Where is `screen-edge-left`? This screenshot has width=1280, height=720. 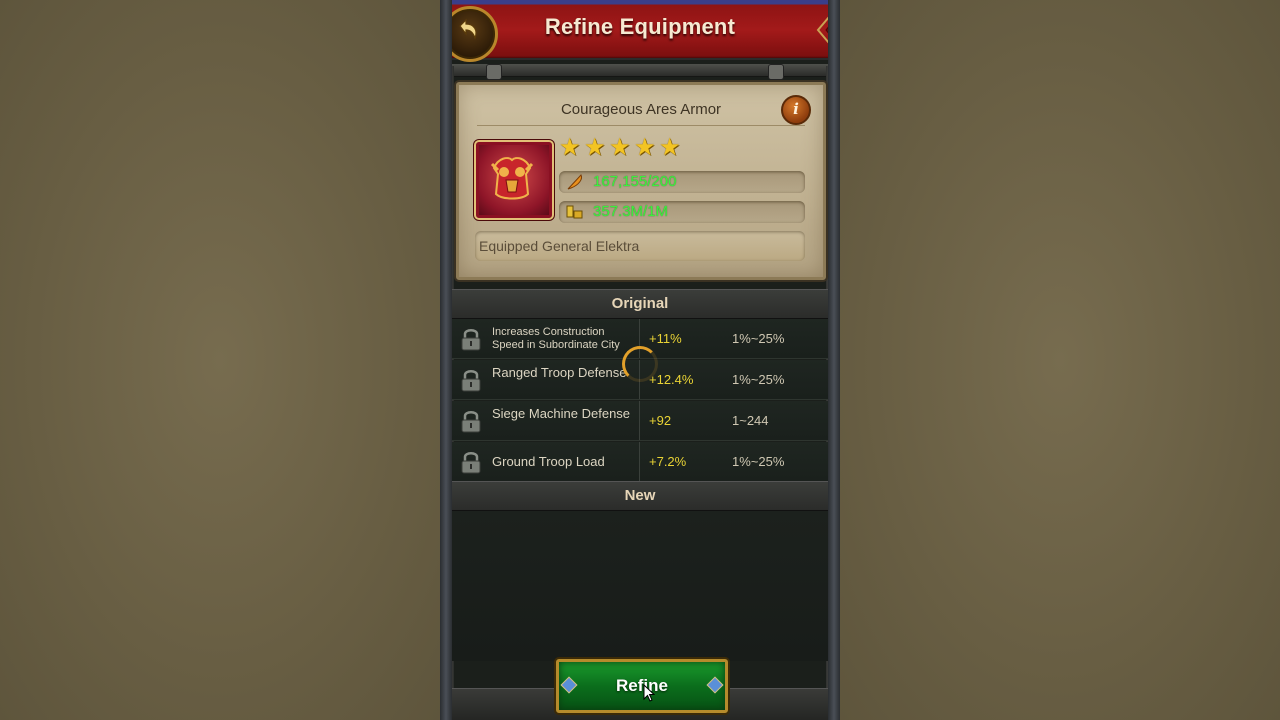 screen-edge-left is located at coordinates (446, 360).